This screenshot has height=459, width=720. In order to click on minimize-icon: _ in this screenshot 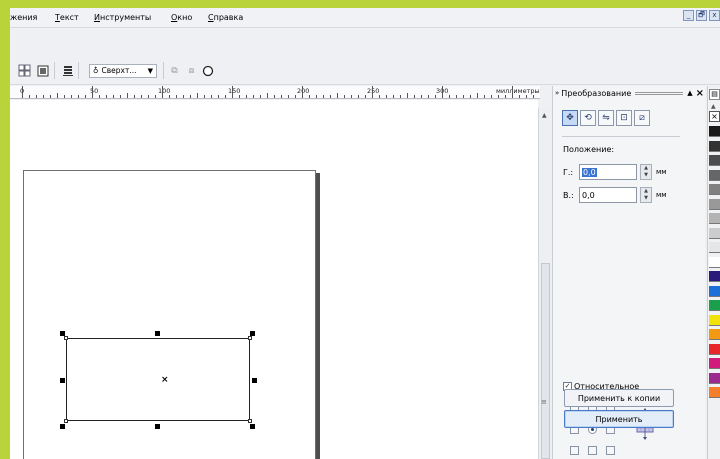, I will do `click(688, 15)`.